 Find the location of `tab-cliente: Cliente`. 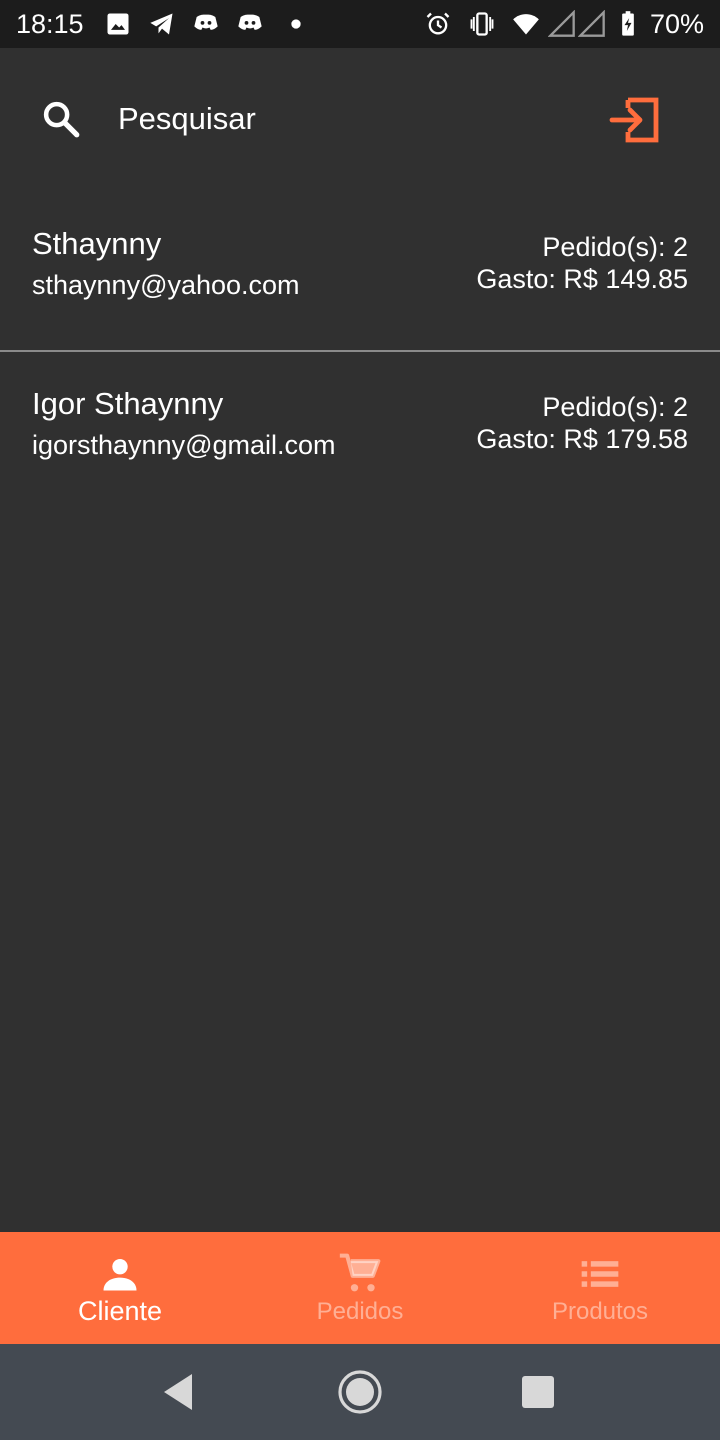

tab-cliente: Cliente is located at coordinates (120, 1288).